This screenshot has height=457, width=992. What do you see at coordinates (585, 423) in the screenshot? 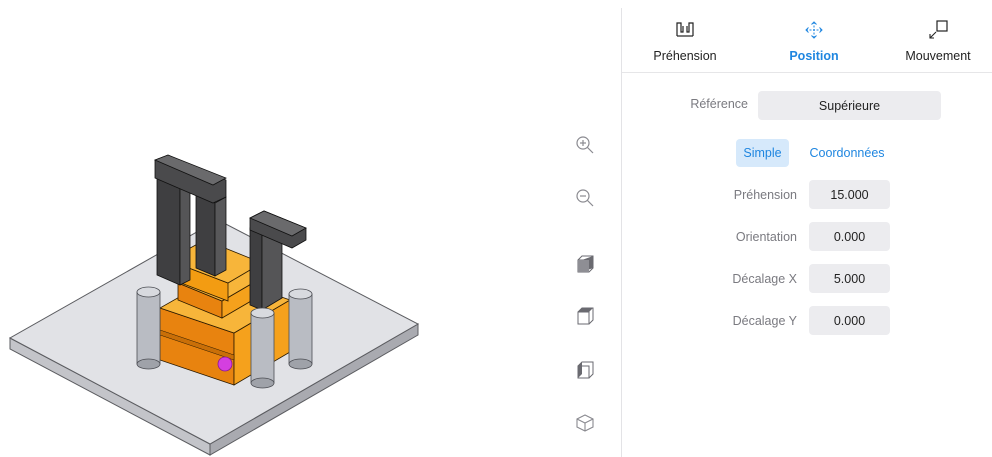
I see `view-iso-cube-icon` at bounding box center [585, 423].